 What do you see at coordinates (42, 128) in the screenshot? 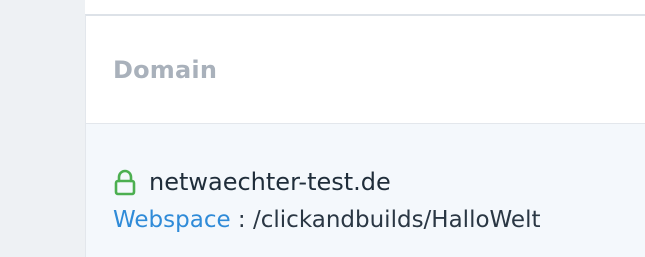
I see `left-gutter` at bounding box center [42, 128].